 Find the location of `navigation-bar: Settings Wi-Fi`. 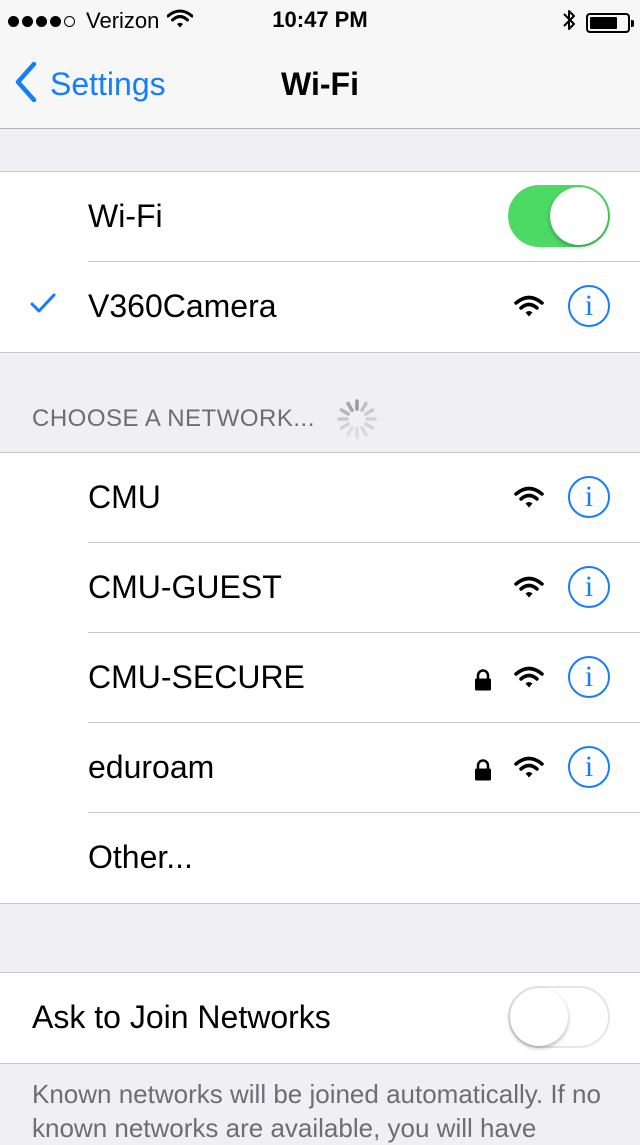

navigation-bar: Settings Wi-Fi is located at coordinates (320, 84).